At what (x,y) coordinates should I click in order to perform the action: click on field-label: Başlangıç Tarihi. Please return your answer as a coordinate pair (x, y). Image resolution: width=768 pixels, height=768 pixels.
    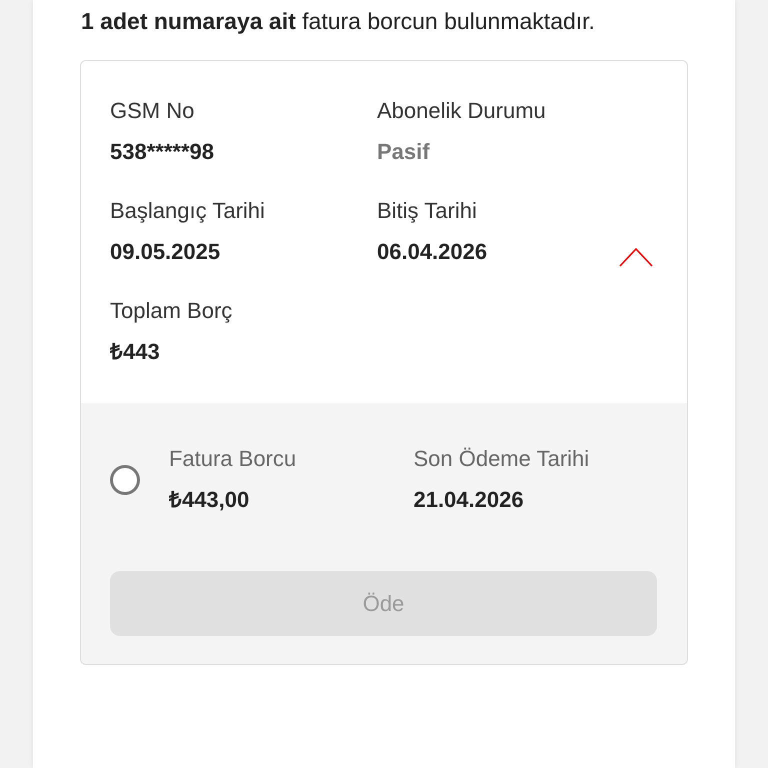
    Looking at the image, I should click on (188, 211).